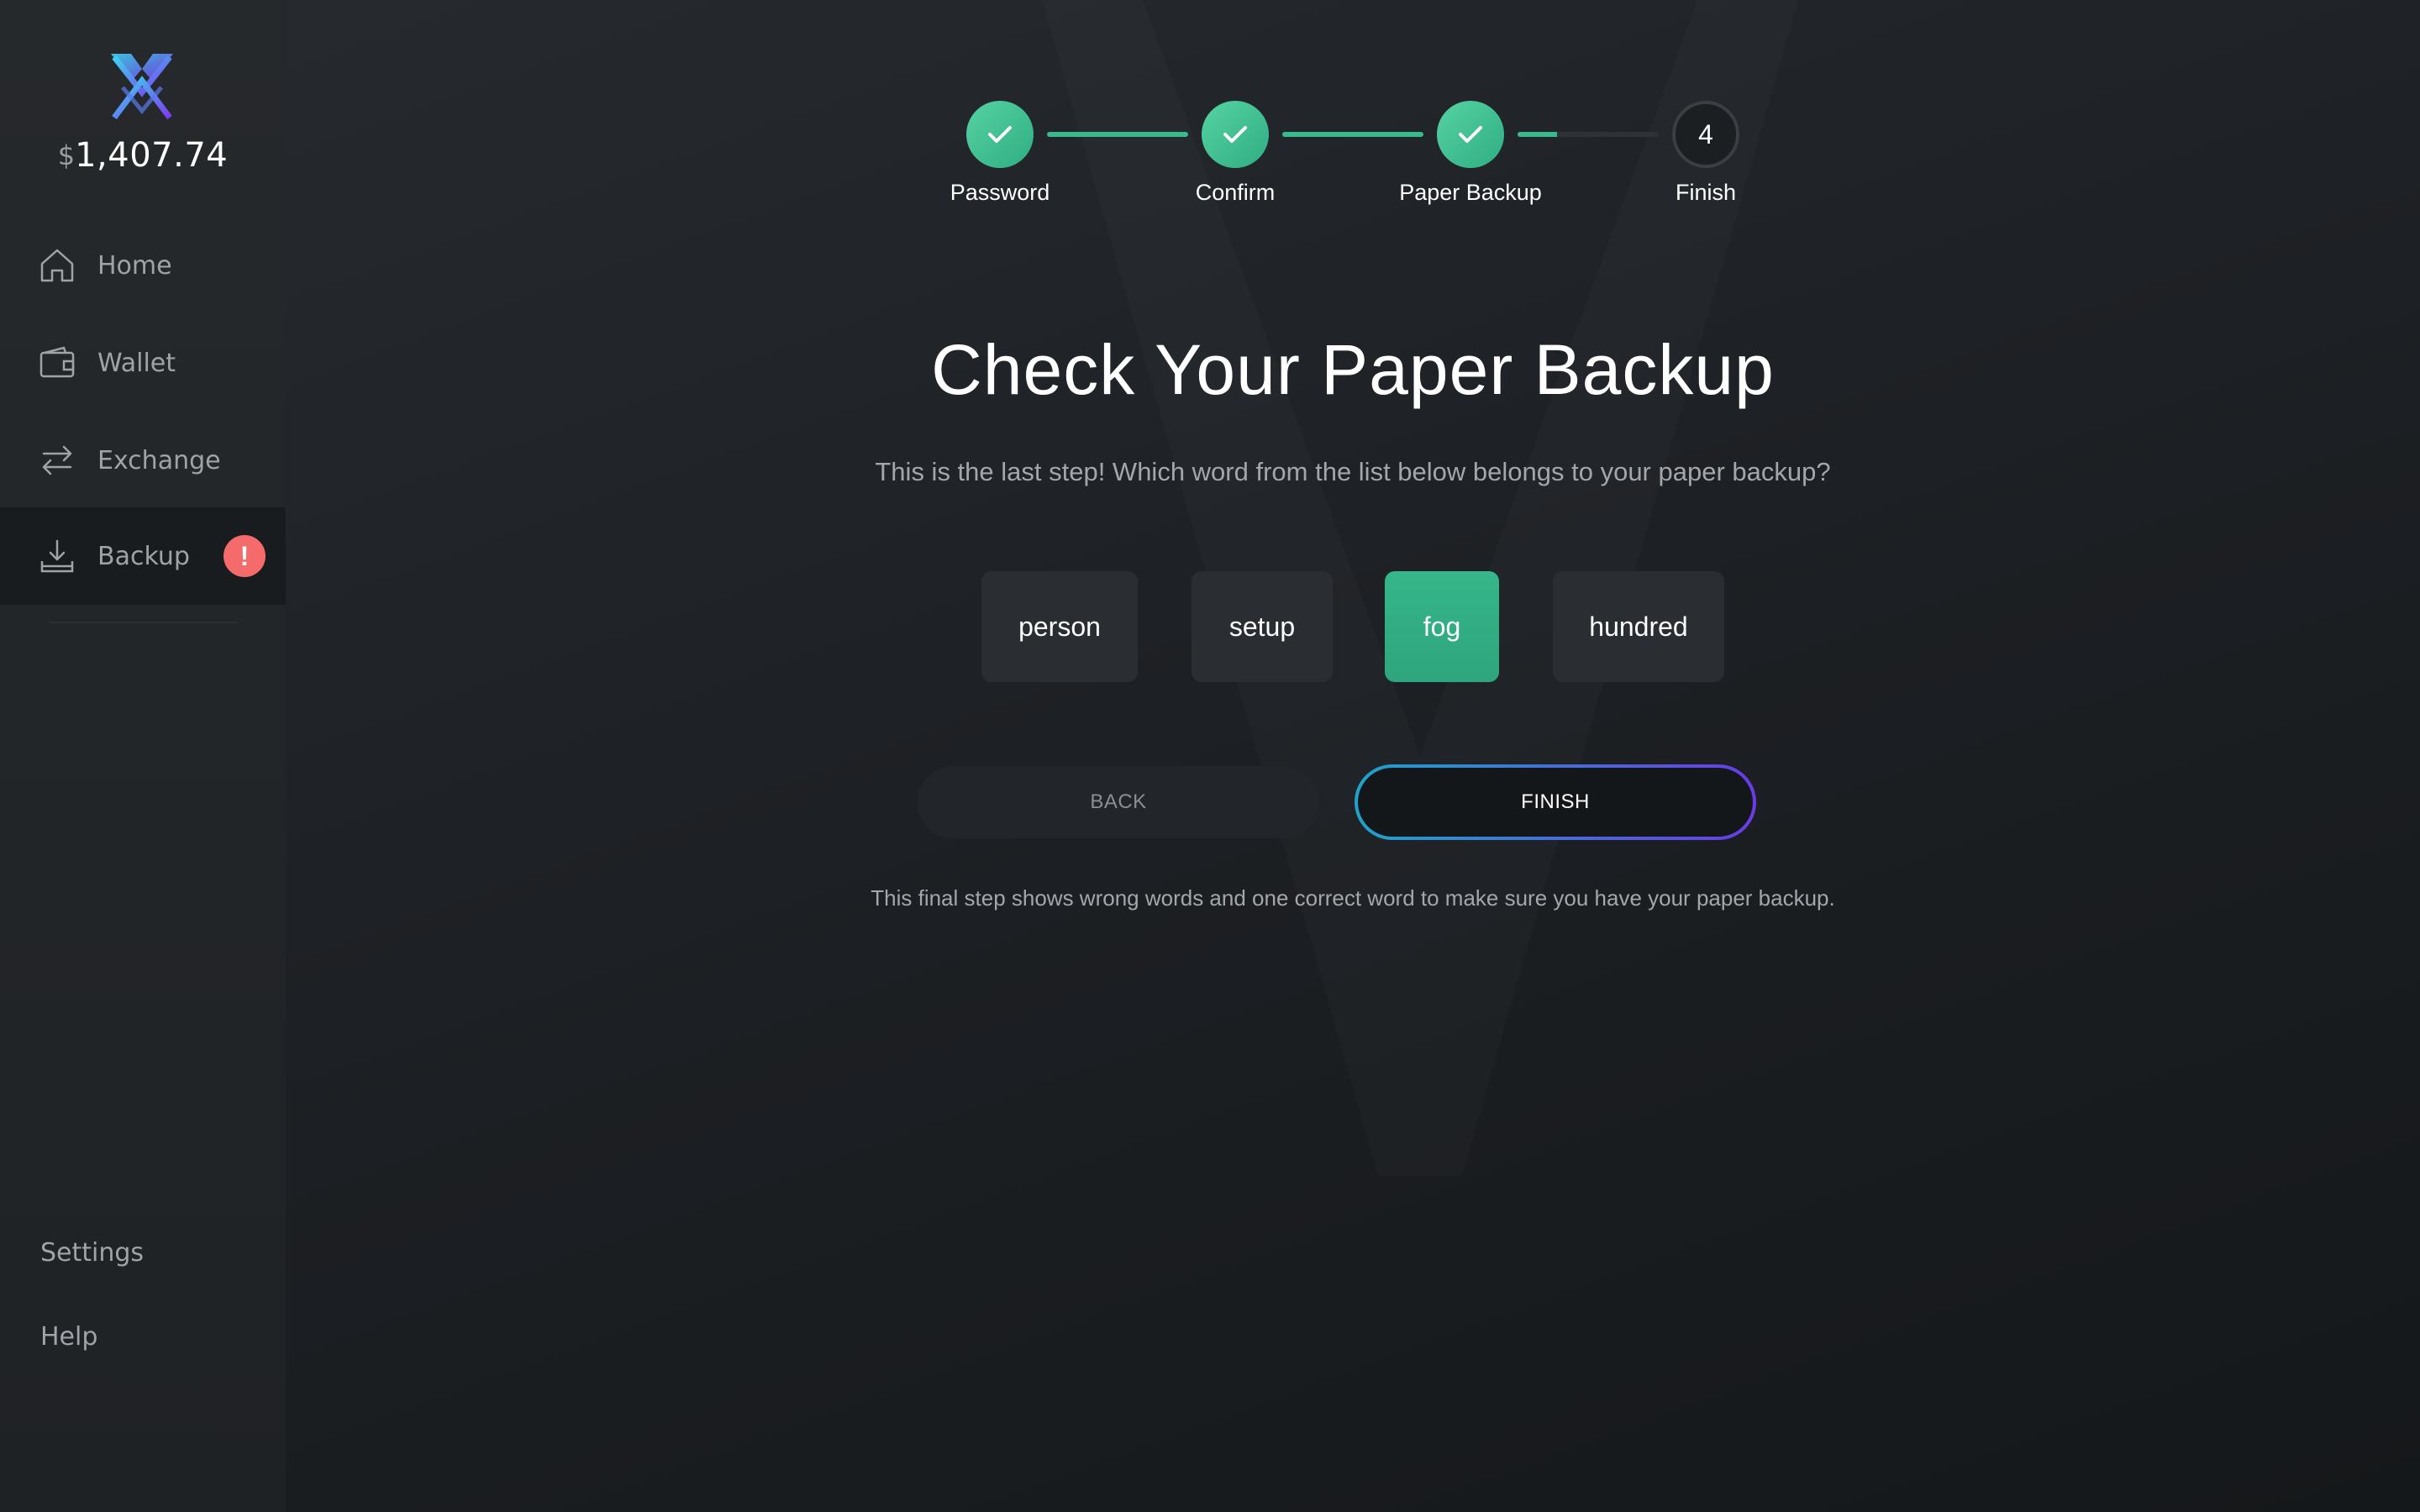 The image size is (2420, 1512). I want to click on step-label: Paper Backup, so click(1470, 192).